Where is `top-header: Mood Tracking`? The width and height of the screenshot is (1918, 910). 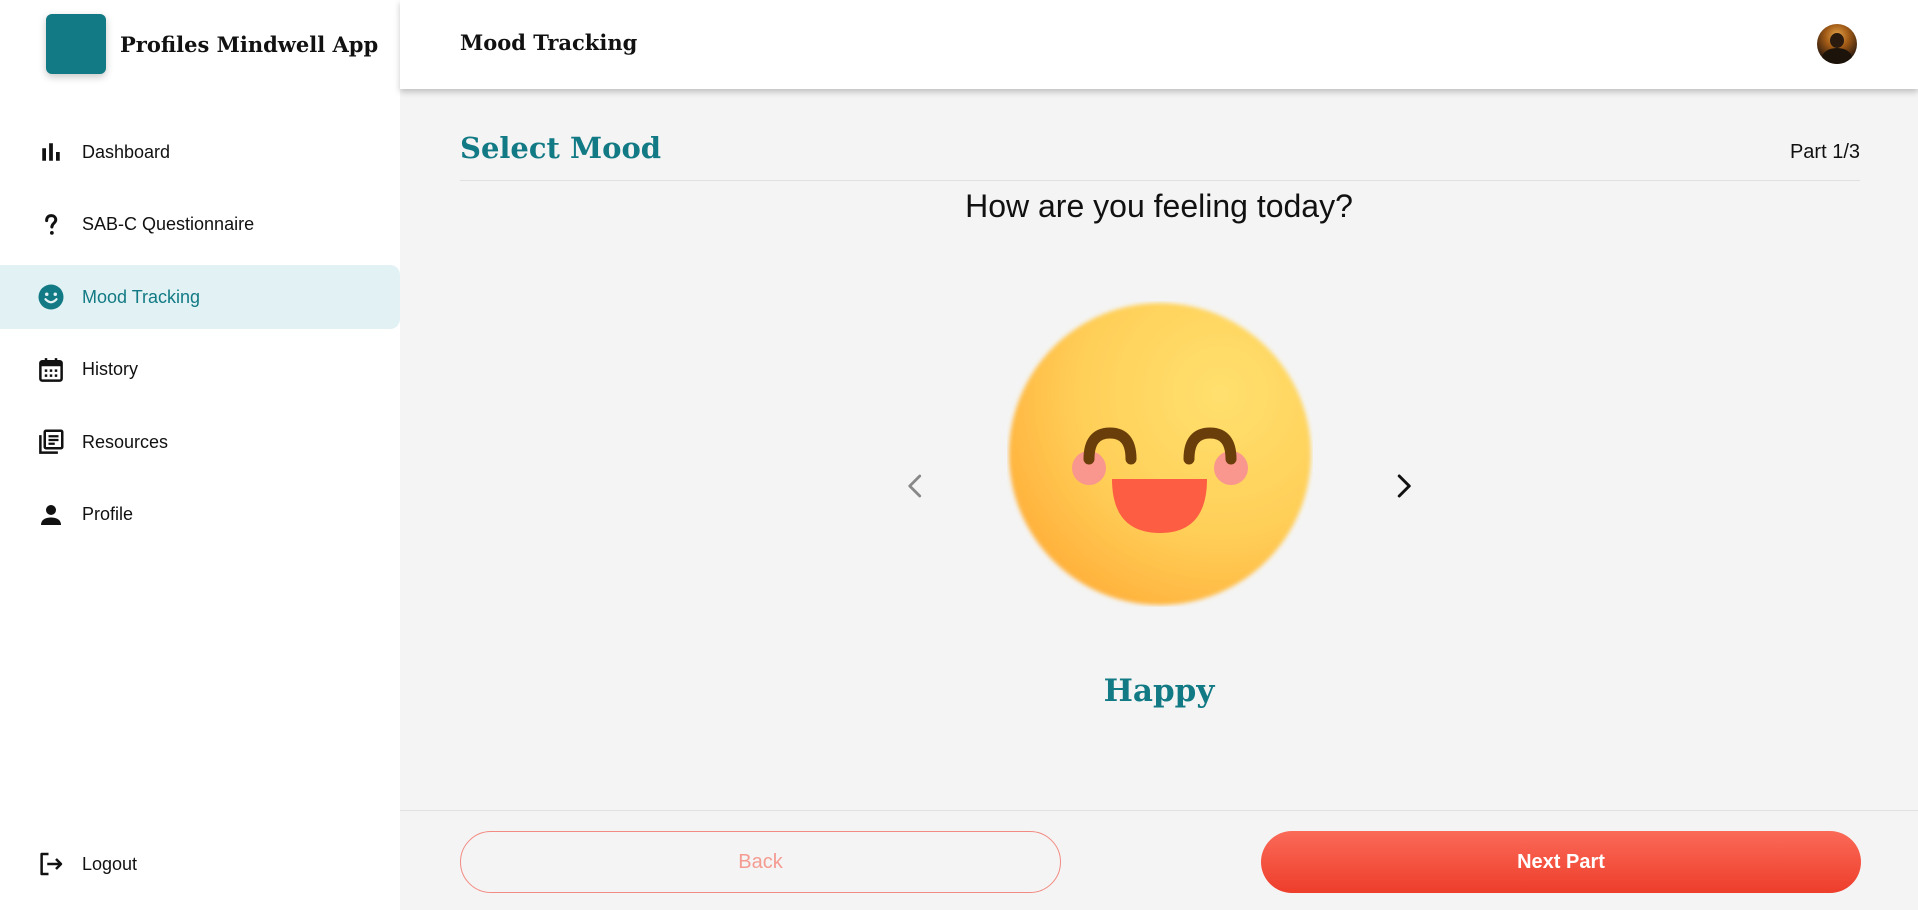
top-header: Mood Tracking is located at coordinates (1159, 44).